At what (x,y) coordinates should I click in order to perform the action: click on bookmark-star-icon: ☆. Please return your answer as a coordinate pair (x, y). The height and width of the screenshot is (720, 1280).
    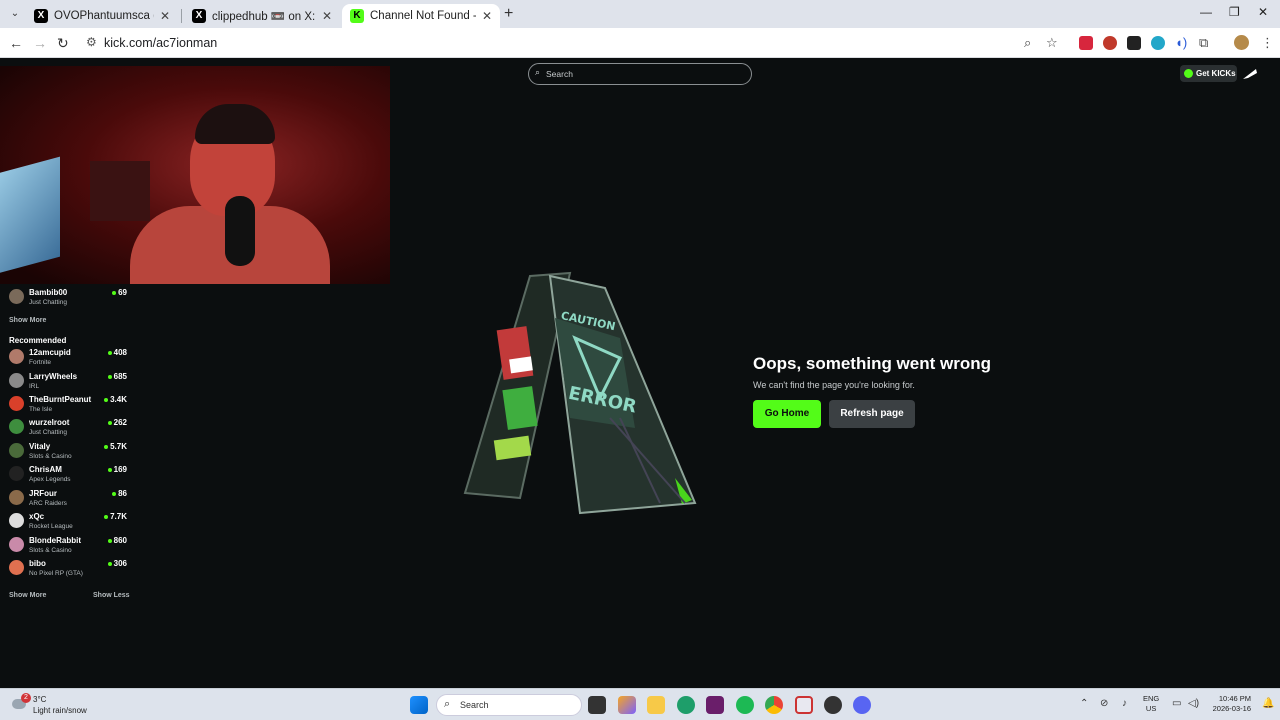
    Looking at the image, I should click on (1052, 43).